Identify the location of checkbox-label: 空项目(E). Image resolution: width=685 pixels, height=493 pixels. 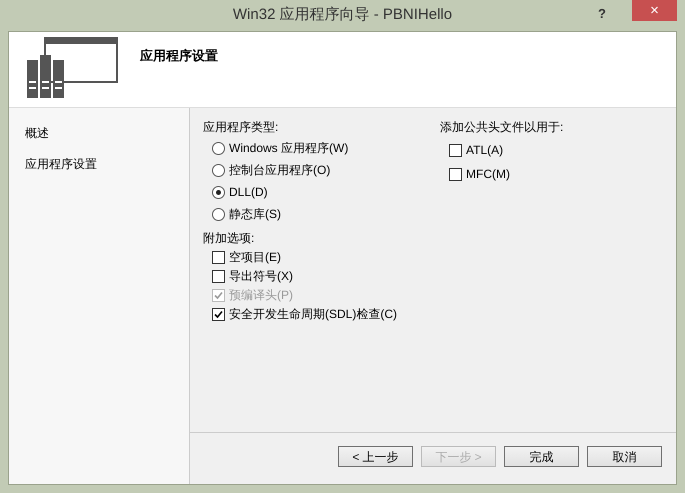
(255, 257).